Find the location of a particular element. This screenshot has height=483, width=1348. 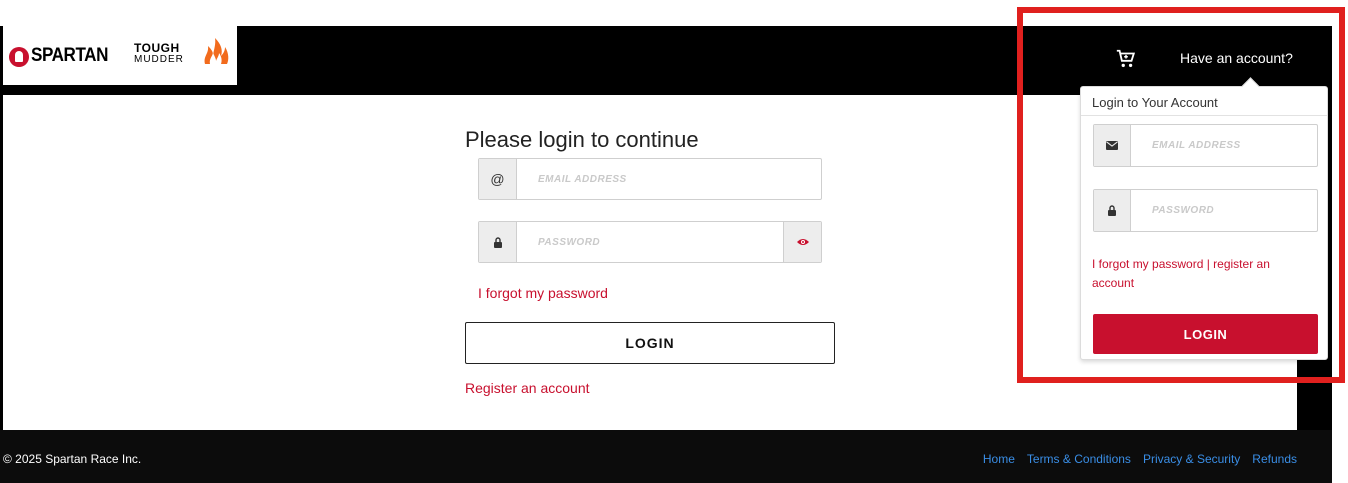

logo-area: SPARTAN TOUGH MUDDER is located at coordinates (120, 55).